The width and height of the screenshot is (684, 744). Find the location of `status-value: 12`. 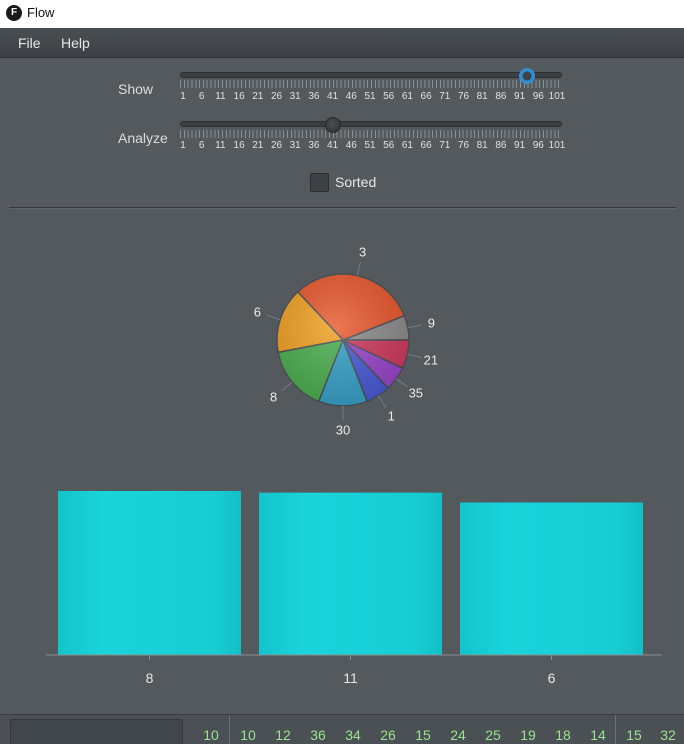

status-value: 12 is located at coordinates (283, 735).